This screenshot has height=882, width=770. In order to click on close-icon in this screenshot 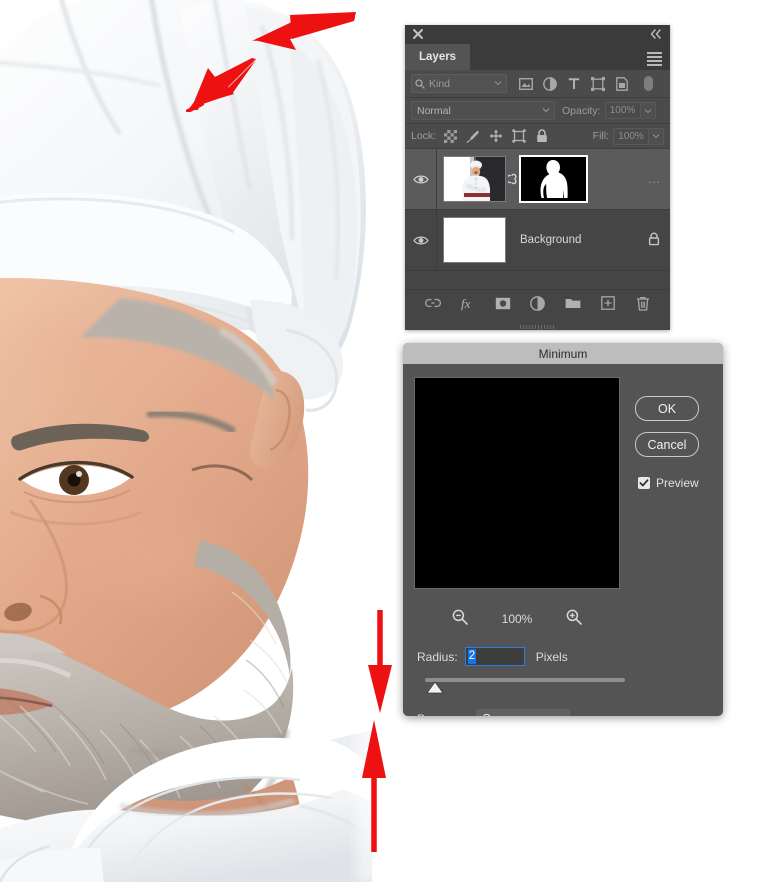, I will do `click(418, 34)`.